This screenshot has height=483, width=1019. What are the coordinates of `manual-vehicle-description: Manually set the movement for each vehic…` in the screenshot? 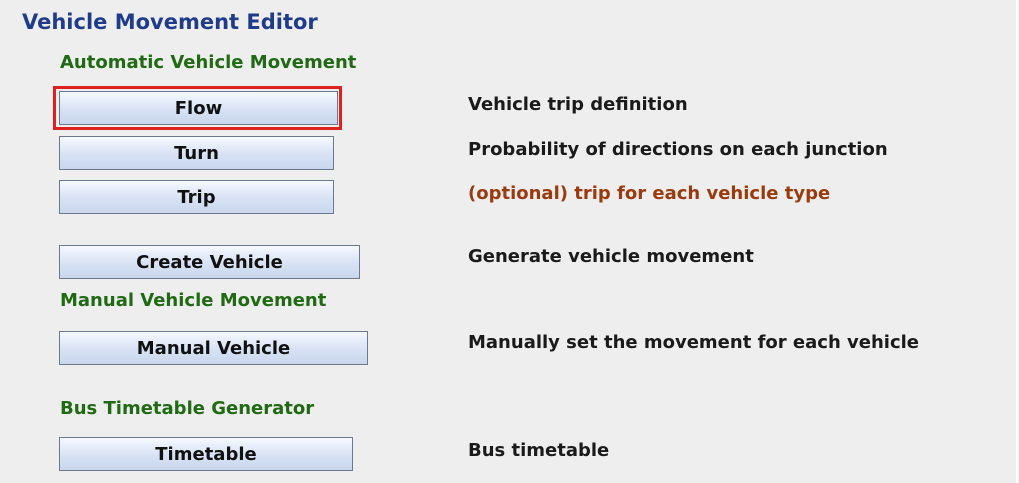 It's located at (693, 342).